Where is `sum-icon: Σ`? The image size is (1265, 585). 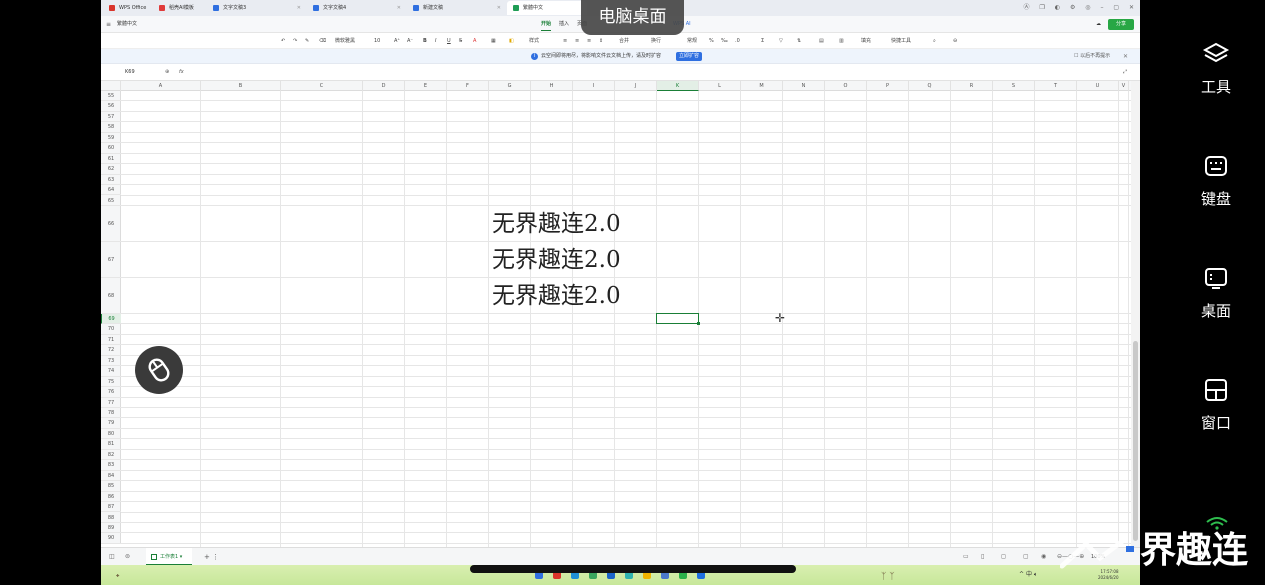 sum-icon: Σ is located at coordinates (762, 41).